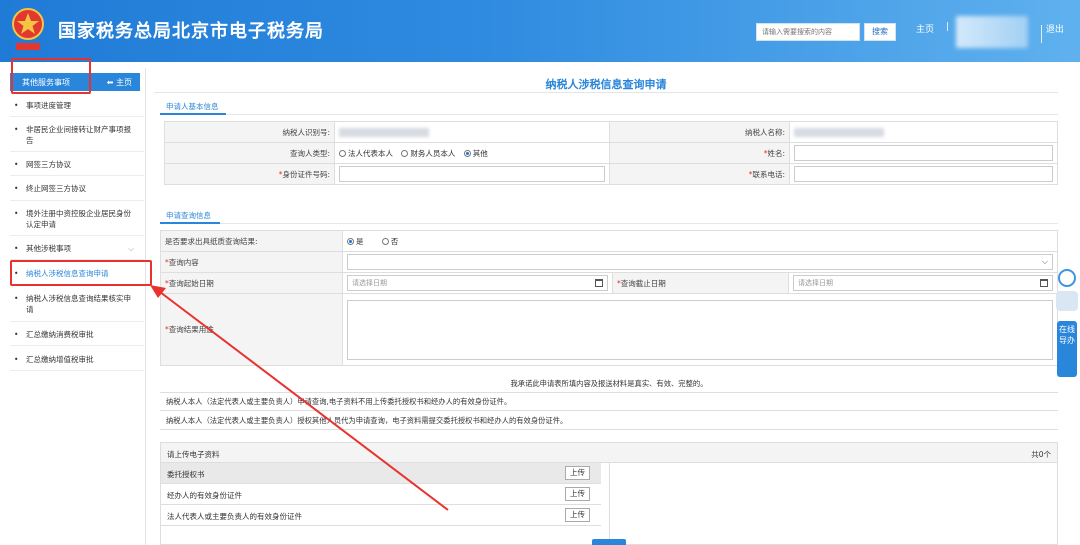 The width and height of the screenshot is (1080, 545). I want to click on query-content-select: ⌵, so click(700, 262).